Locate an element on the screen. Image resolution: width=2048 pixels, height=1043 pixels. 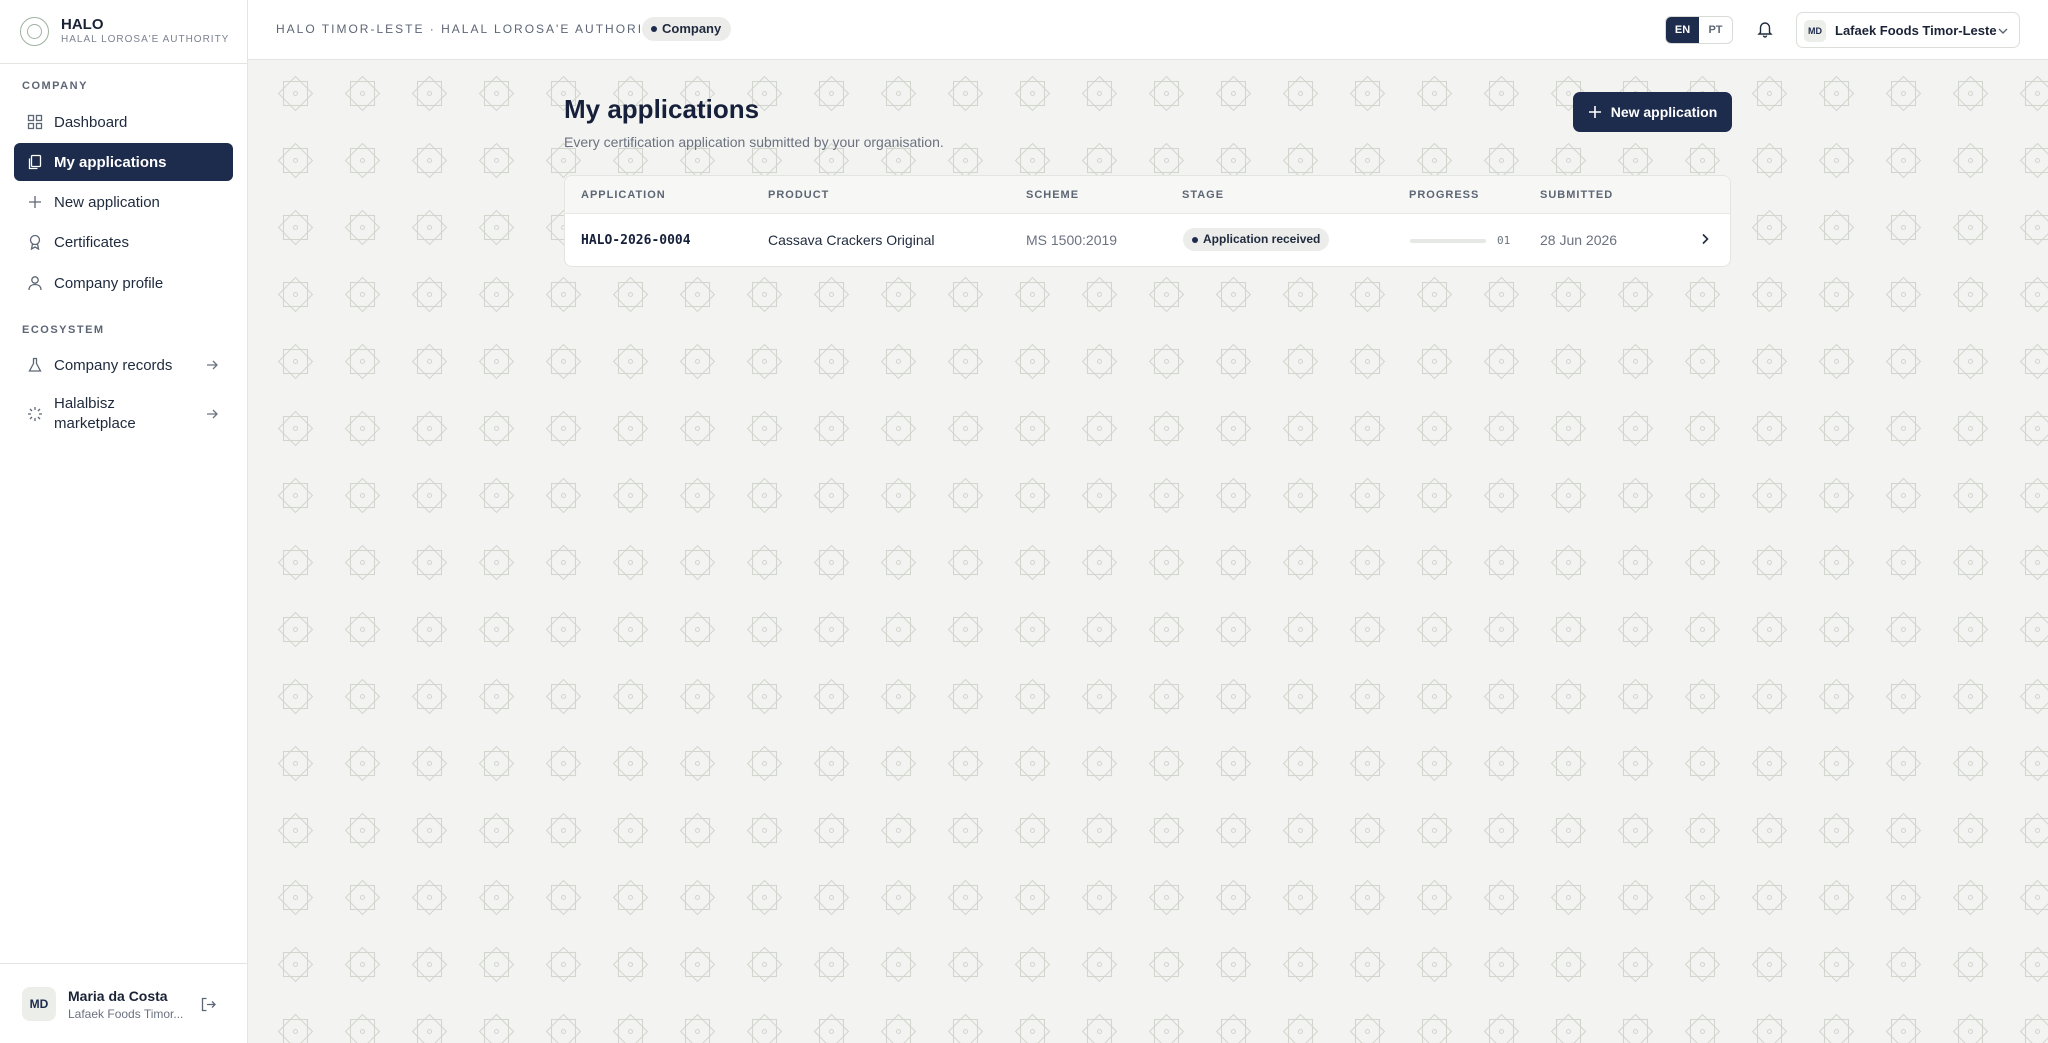
organisation-avatar: MD is located at coordinates (1815, 31).